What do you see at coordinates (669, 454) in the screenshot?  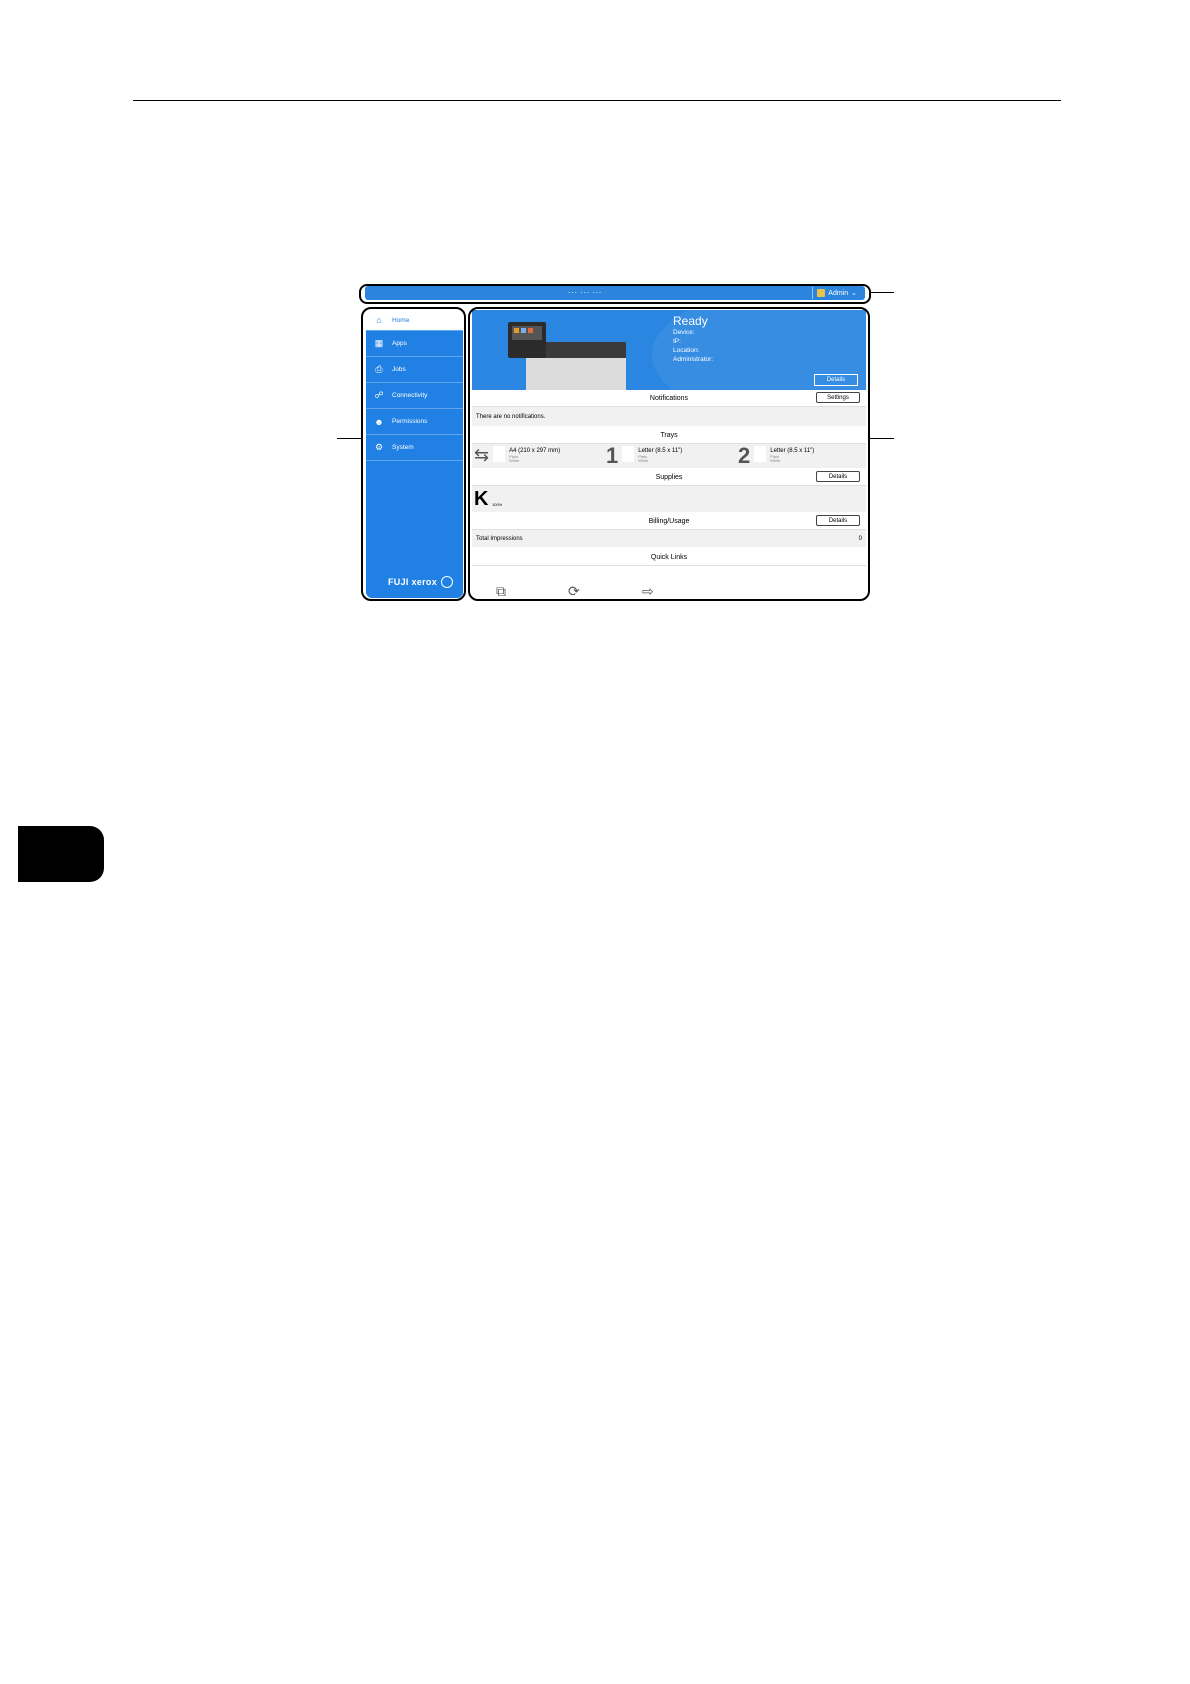 I see `main-callout-outline` at bounding box center [669, 454].